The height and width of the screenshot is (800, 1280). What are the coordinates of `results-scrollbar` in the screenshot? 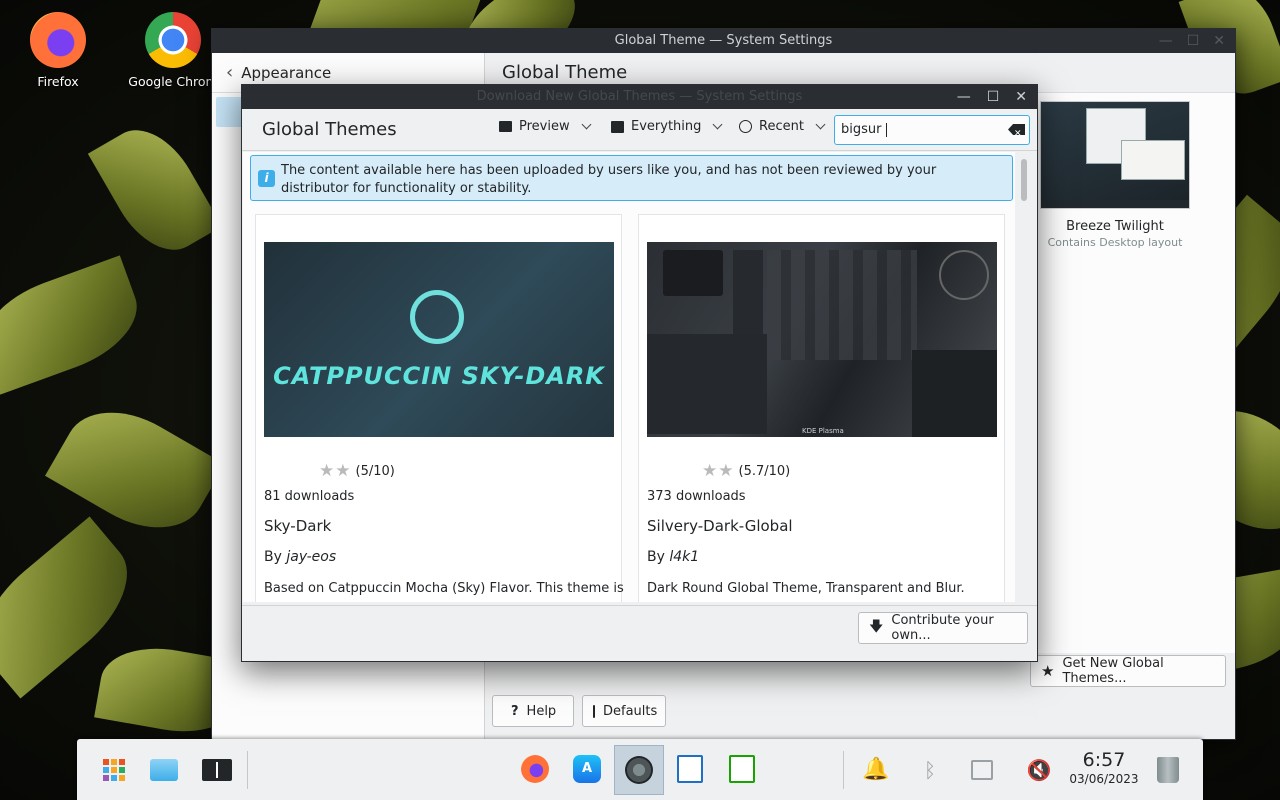 It's located at (1025, 379).